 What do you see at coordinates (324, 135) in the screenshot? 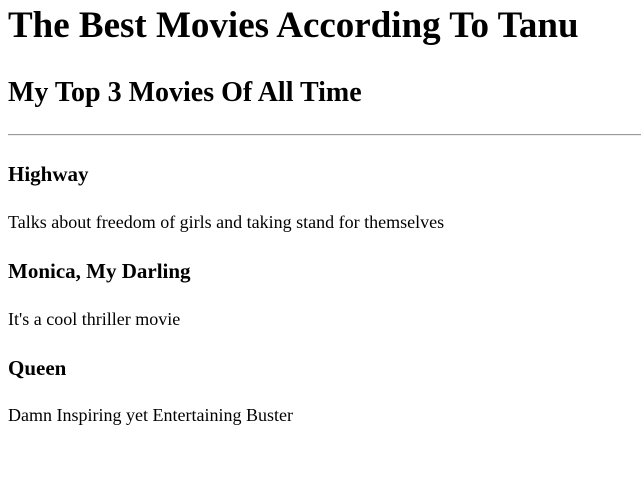
I see `horizontal-divider` at bounding box center [324, 135].